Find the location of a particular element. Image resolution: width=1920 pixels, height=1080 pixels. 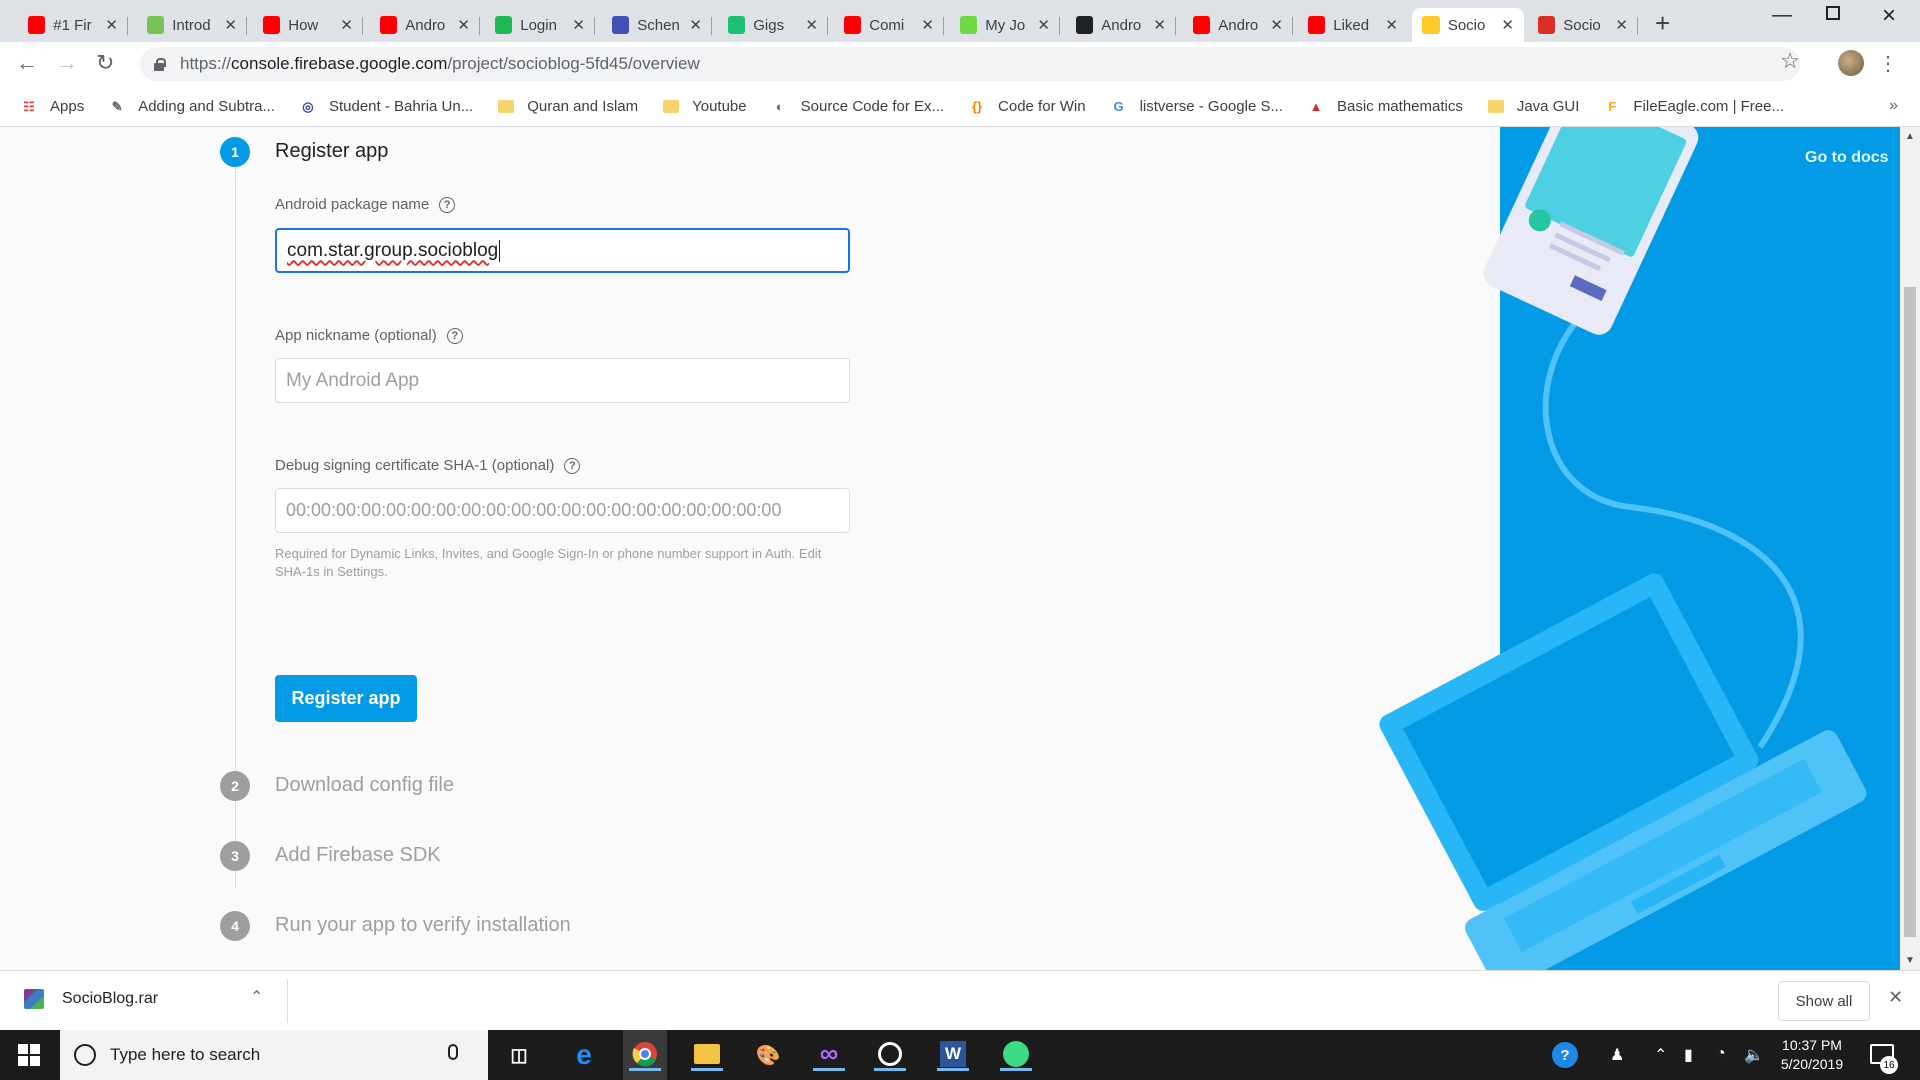

university-icon: ◎ is located at coordinates (308, 106).